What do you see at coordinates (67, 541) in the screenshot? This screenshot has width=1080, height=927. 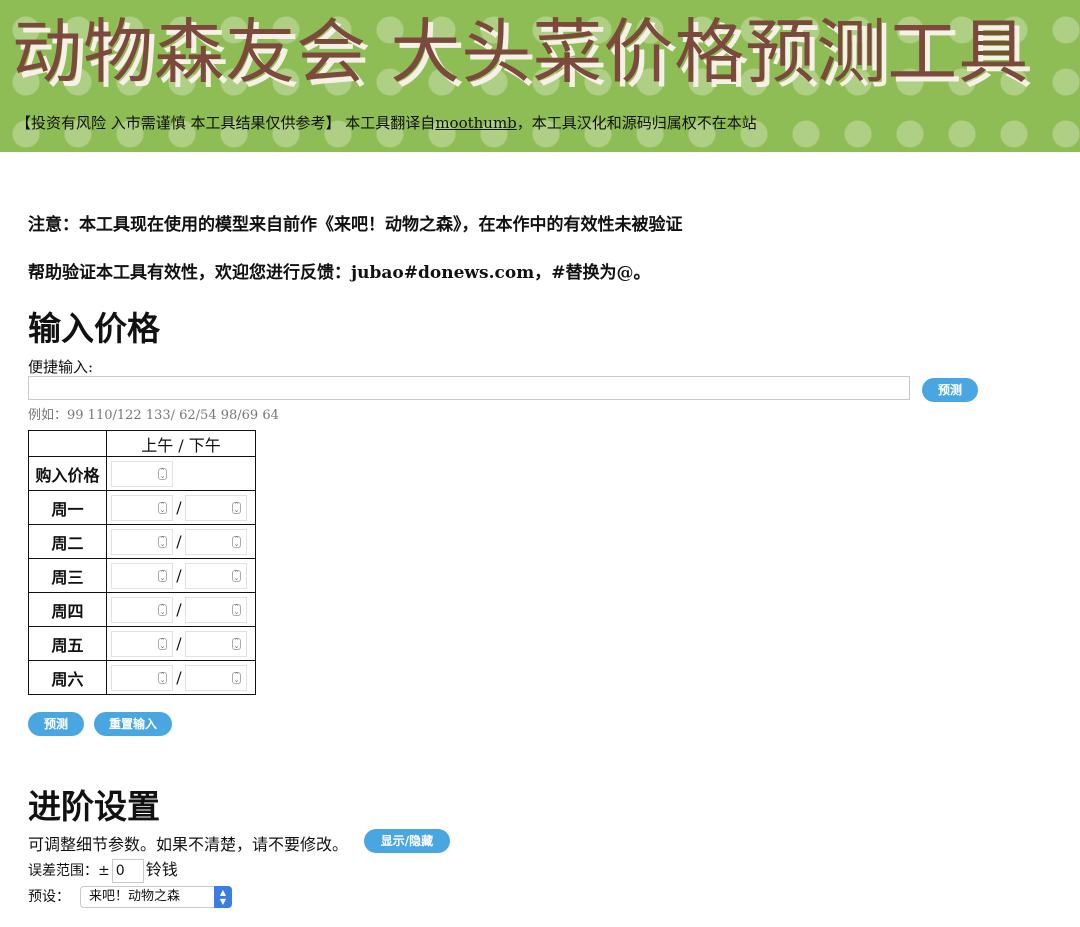 I see `row-label-tue: 周二` at bounding box center [67, 541].